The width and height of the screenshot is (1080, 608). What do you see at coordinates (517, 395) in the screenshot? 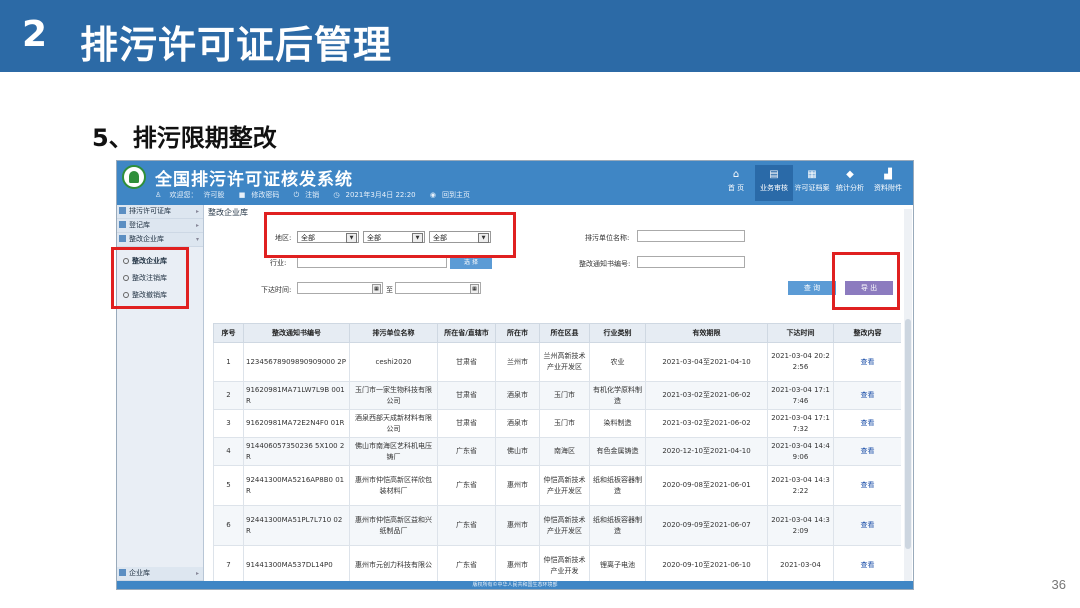
I see `cell-city: 酒泉市` at bounding box center [517, 395].